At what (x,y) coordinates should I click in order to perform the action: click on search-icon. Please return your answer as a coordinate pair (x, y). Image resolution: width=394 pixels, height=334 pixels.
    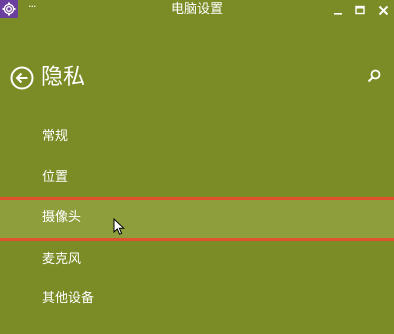
    Looking at the image, I should click on (374, 76).